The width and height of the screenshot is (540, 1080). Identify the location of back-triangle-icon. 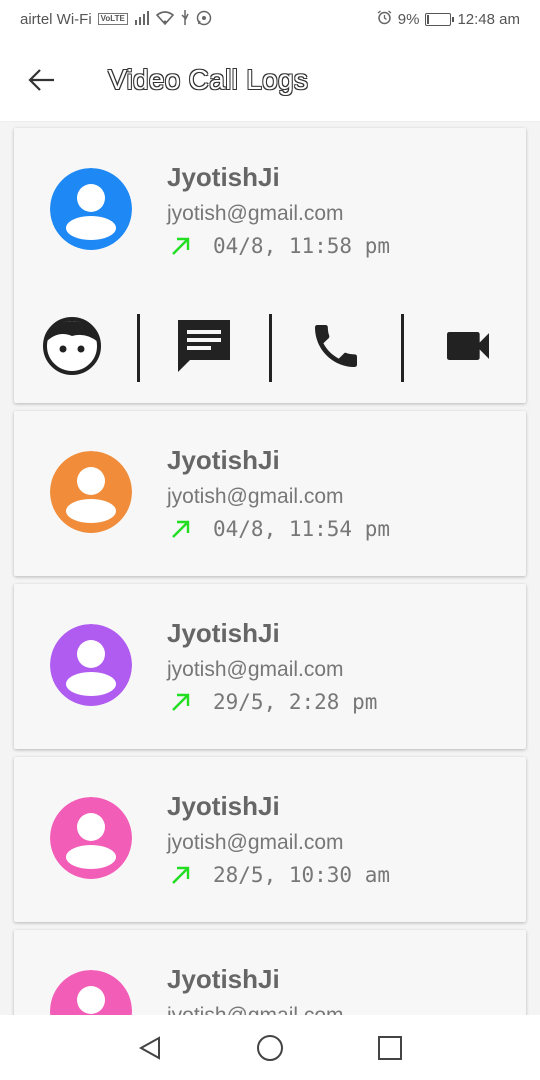
(149, 1047).